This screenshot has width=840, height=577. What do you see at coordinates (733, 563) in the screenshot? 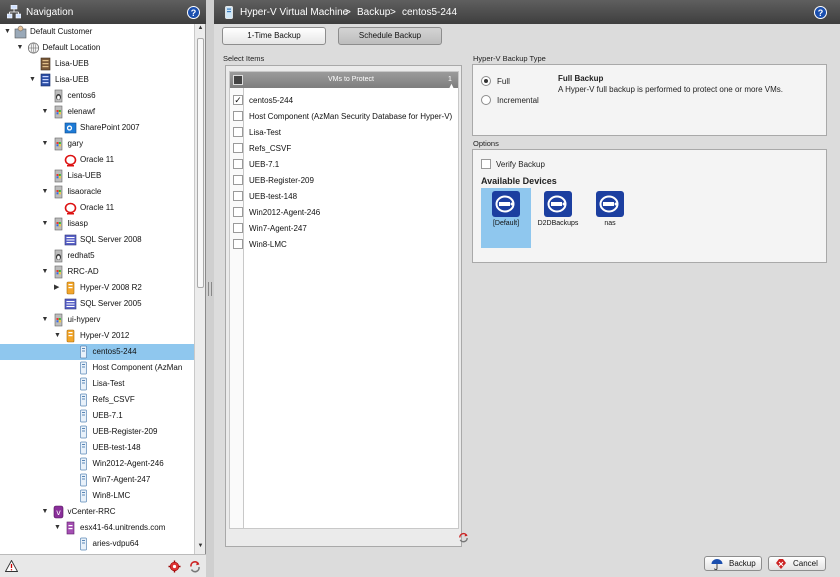
I see `backup-button: Backup` at bounding box center [733, 563].